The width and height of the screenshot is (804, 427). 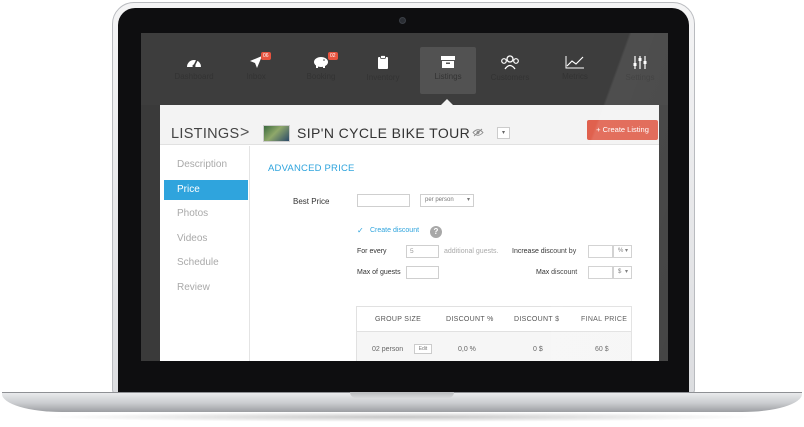 I want to click on nav-label: Listings, so click(x=448, y=76).